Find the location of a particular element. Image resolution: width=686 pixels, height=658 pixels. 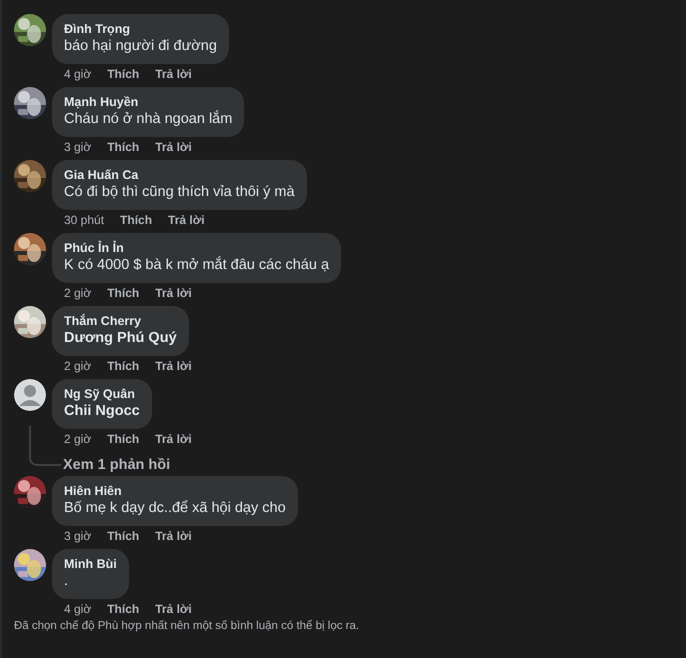

author-name: Phúc Ỉn Ỉn is located at coordinates (197, 248).